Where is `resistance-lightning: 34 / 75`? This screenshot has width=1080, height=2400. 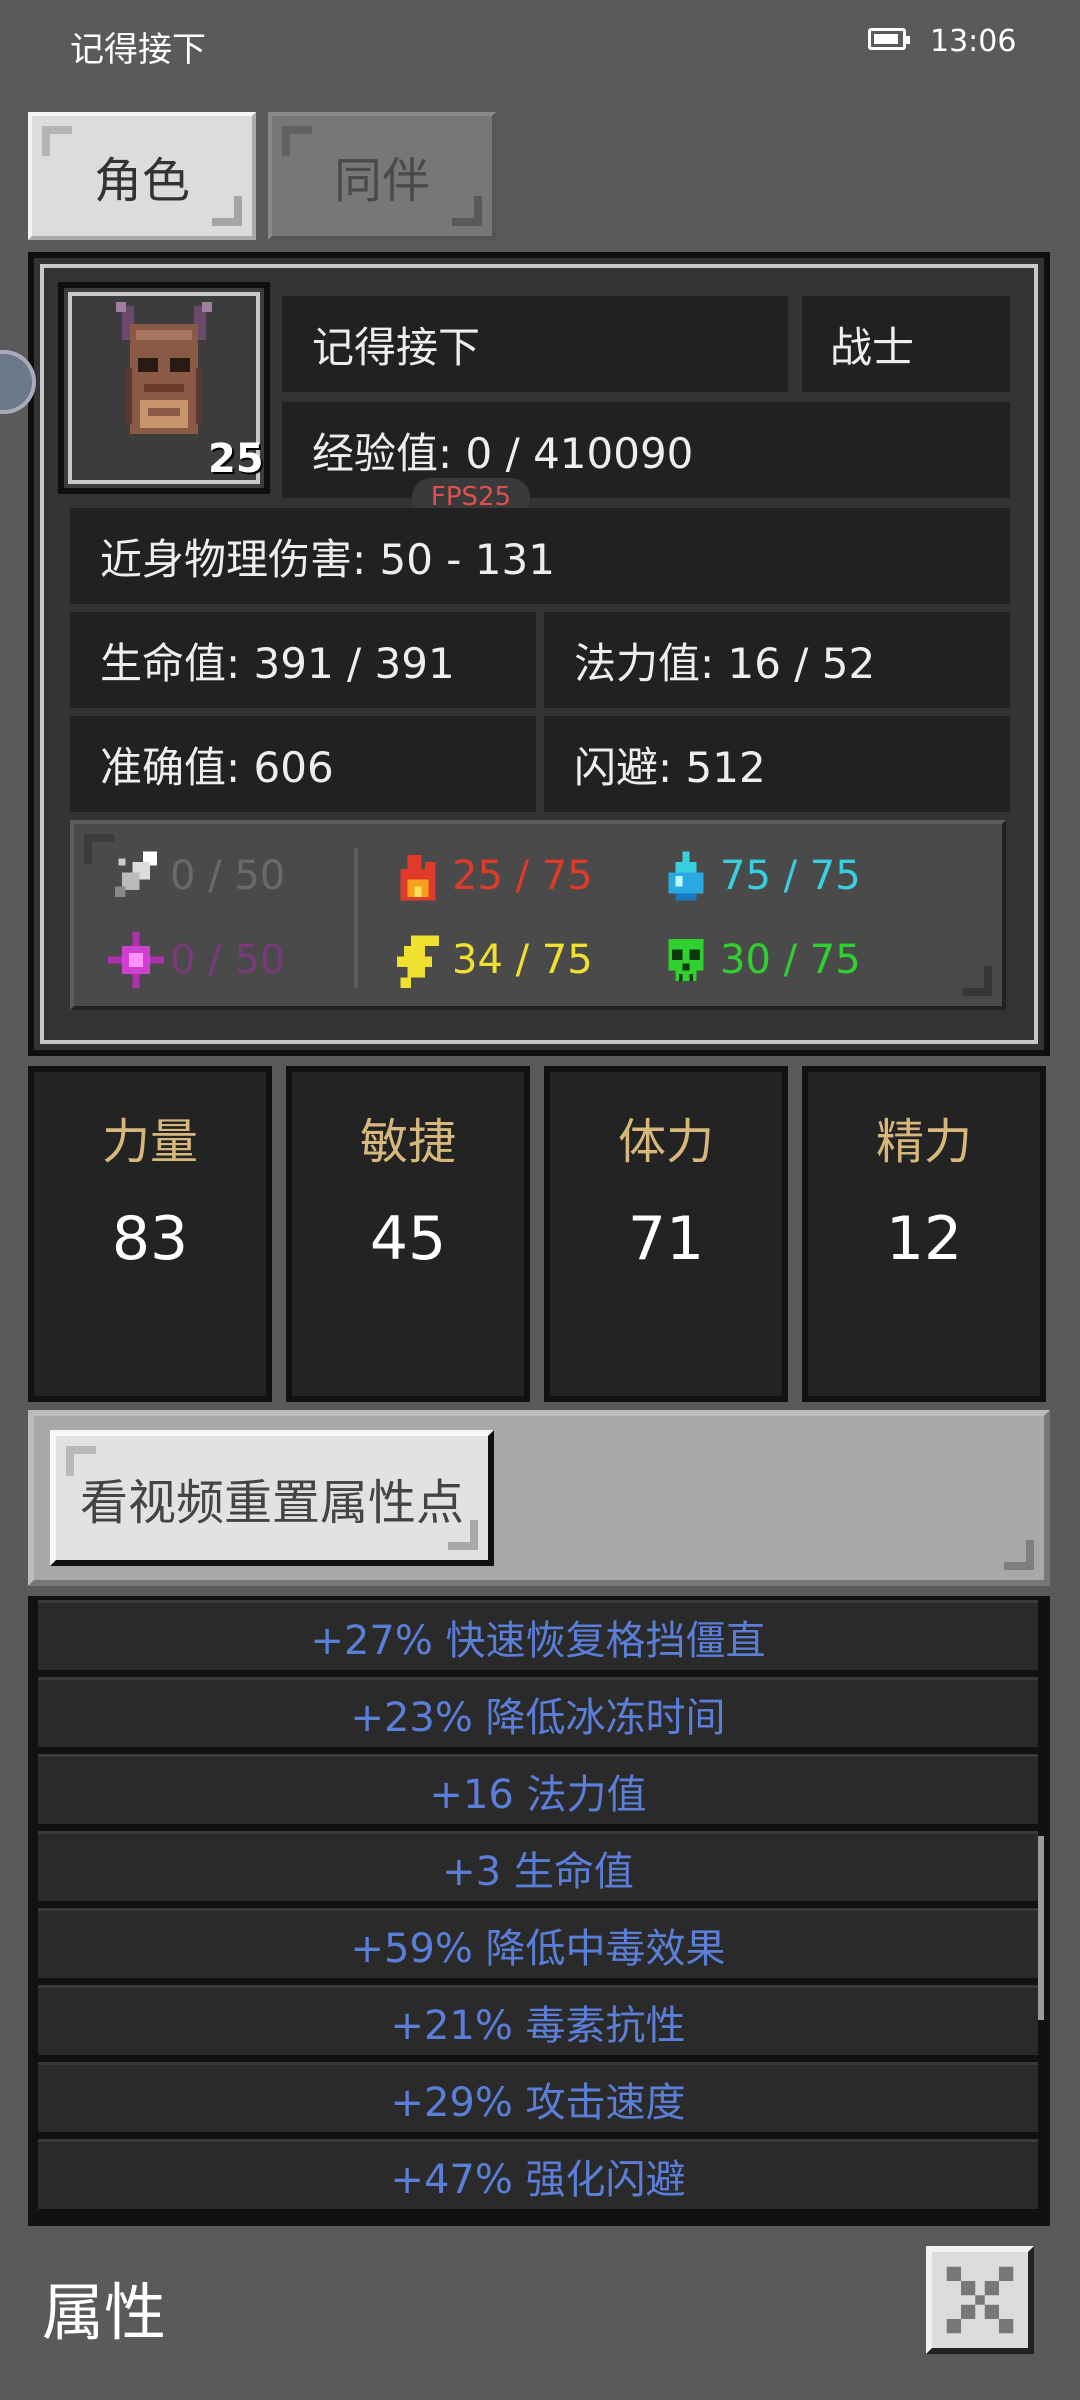
resistance-lightning: 34 / 75 is located at coordinates (491, 960).